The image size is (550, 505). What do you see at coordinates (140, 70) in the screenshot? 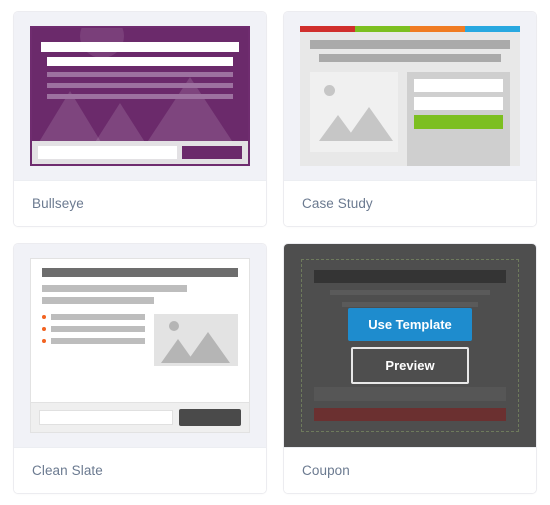
I see `bullseye-content-rows` at bounding box center [140, 70].